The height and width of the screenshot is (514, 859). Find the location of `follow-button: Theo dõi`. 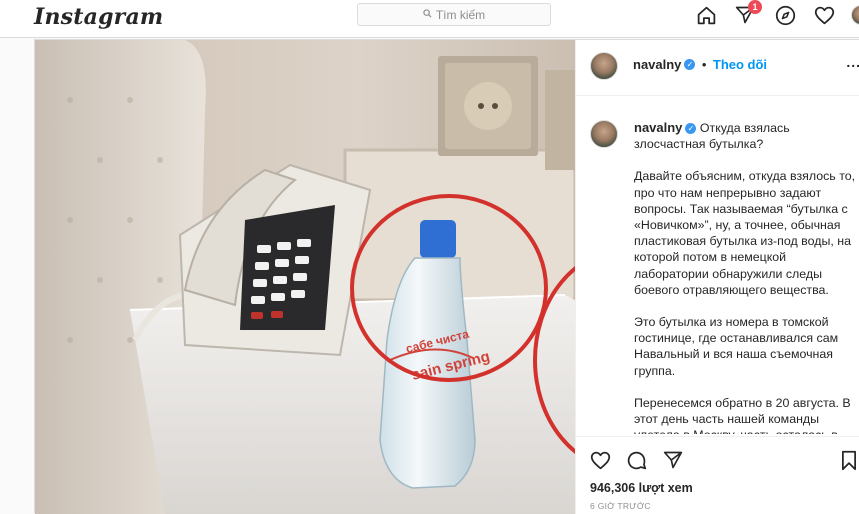

follow-button: Theo dõi is located at coordinates (740, 64).